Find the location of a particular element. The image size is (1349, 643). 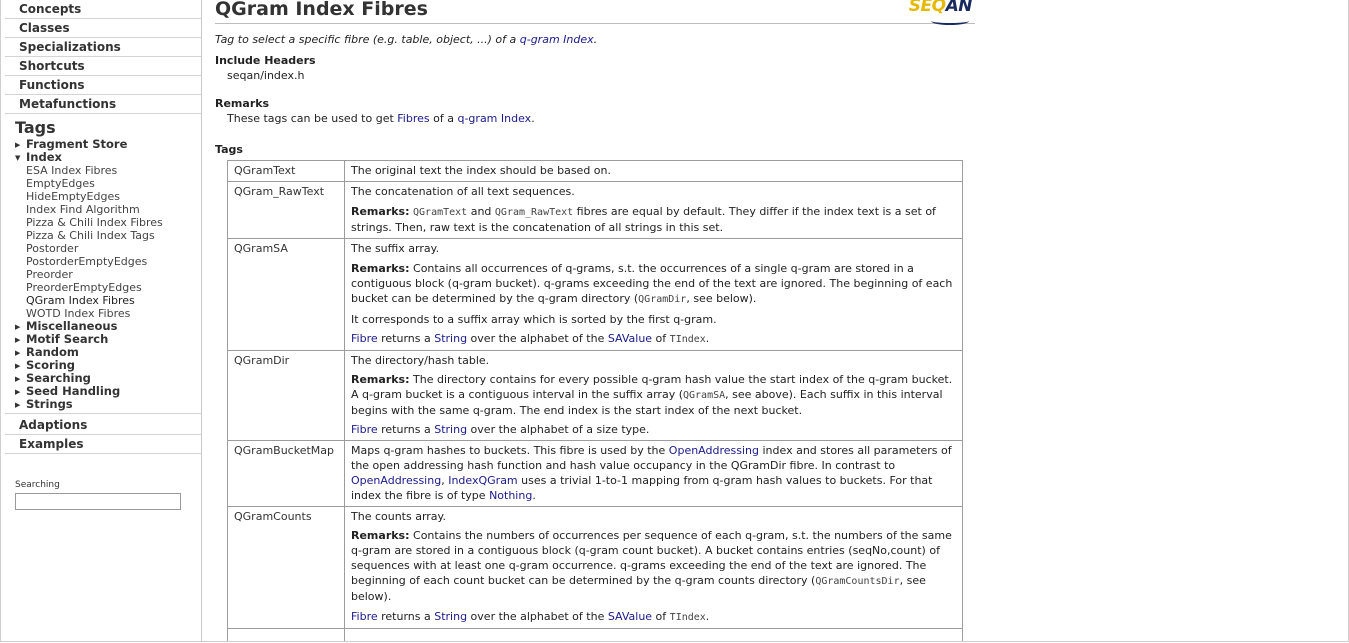

search-input is located at coordinates (98, 501).